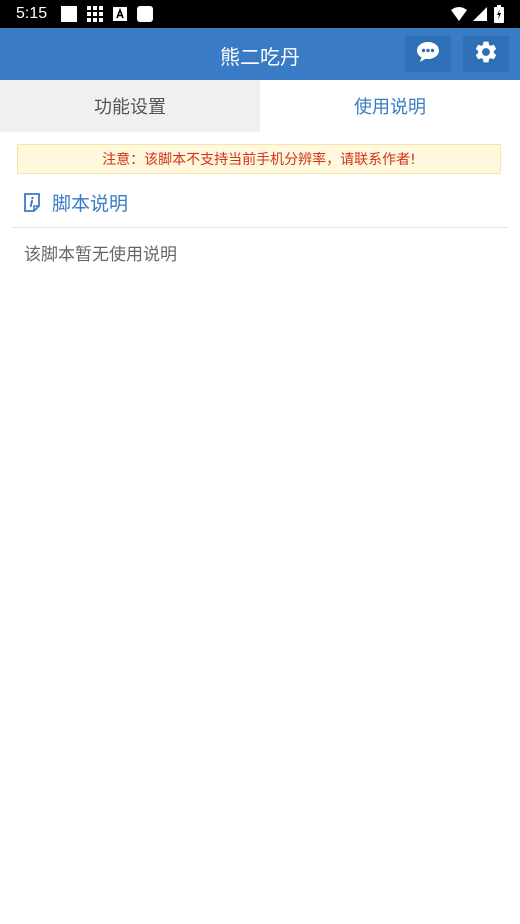 The width and height of the screenshot is (520, 924). I want to click on gear-icon, so click(486, 54).